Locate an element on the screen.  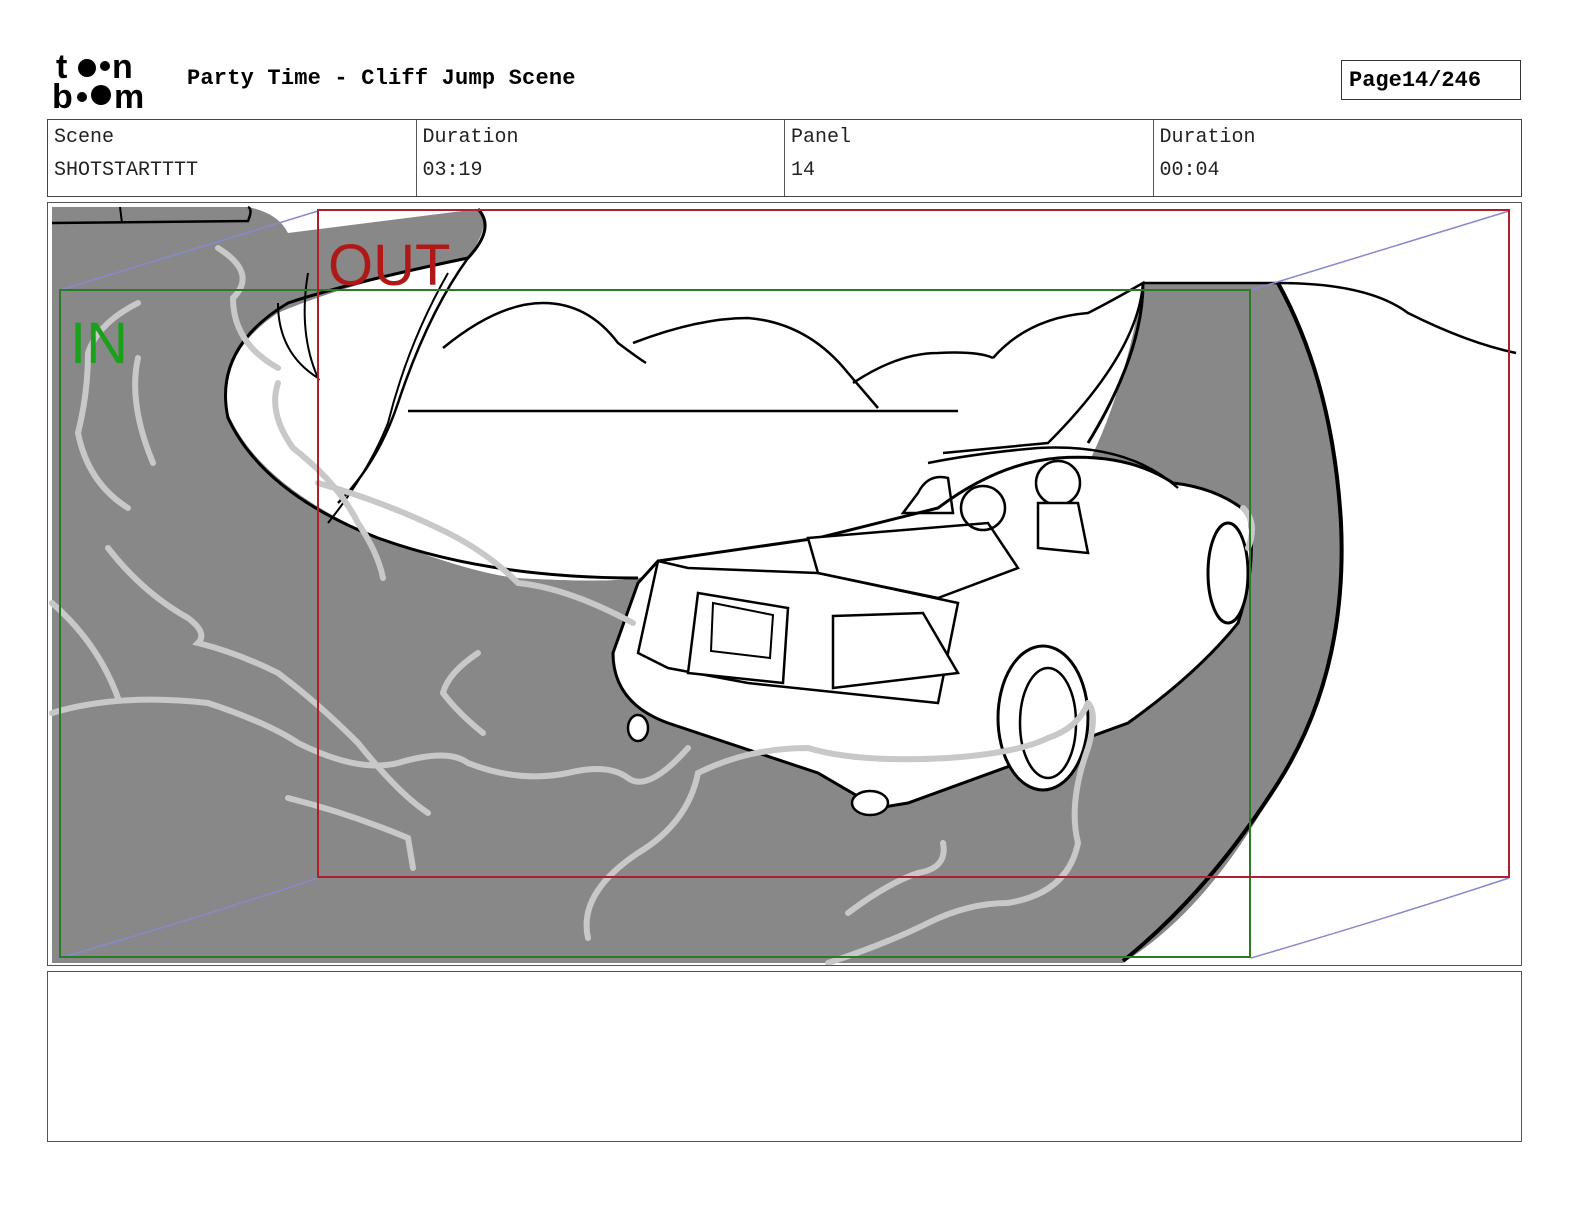
out-label: OUT is located at coordinates (389, 265).